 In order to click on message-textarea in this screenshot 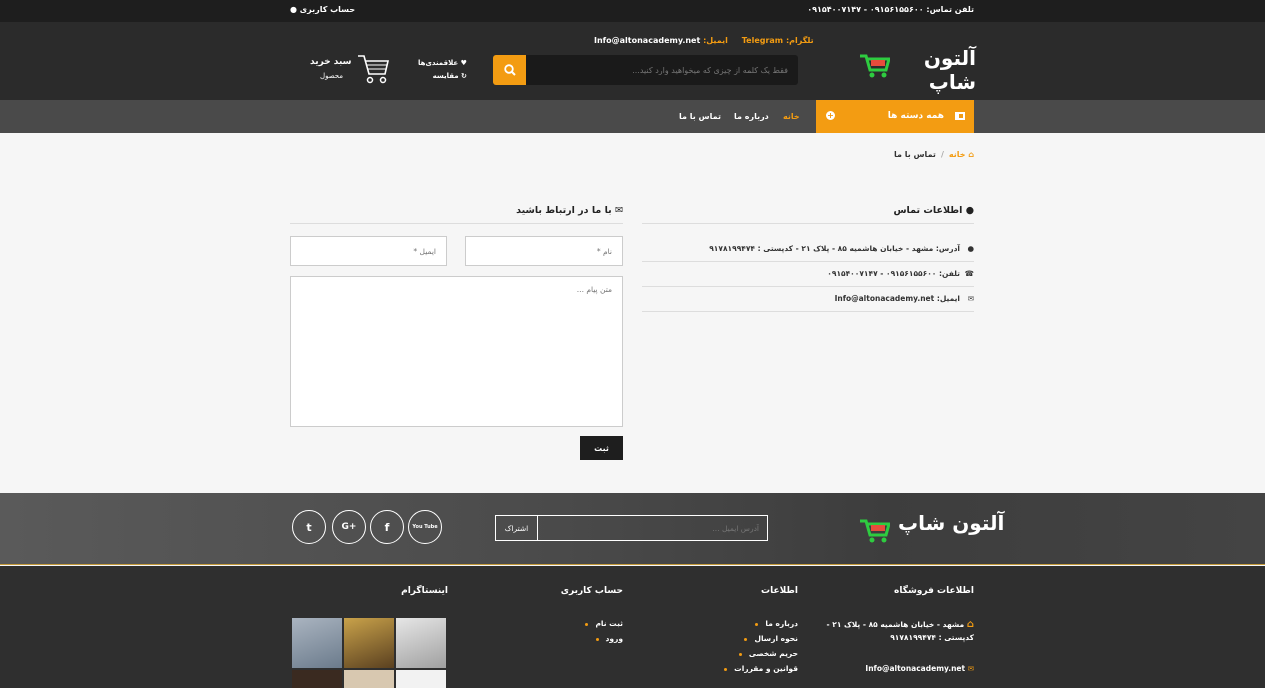, I will do `click(456, 351)`.